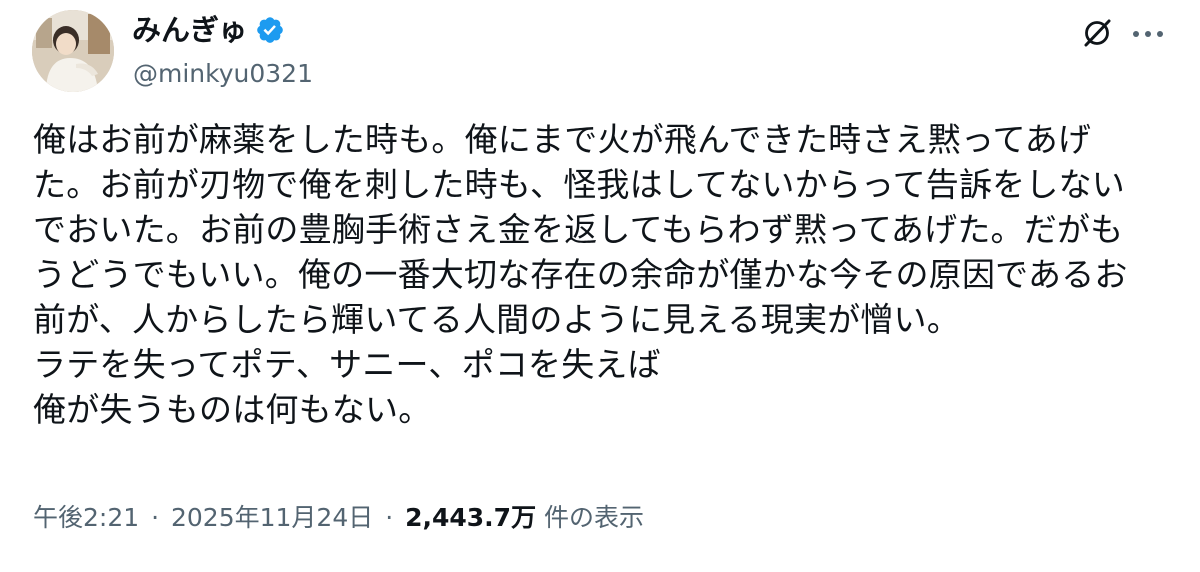 The height and width of the screenshot is (572, 1200). Describe the element at coordinates (223, 74) in the screenshot. I see `author-handle: @minkyu0321` at that location.